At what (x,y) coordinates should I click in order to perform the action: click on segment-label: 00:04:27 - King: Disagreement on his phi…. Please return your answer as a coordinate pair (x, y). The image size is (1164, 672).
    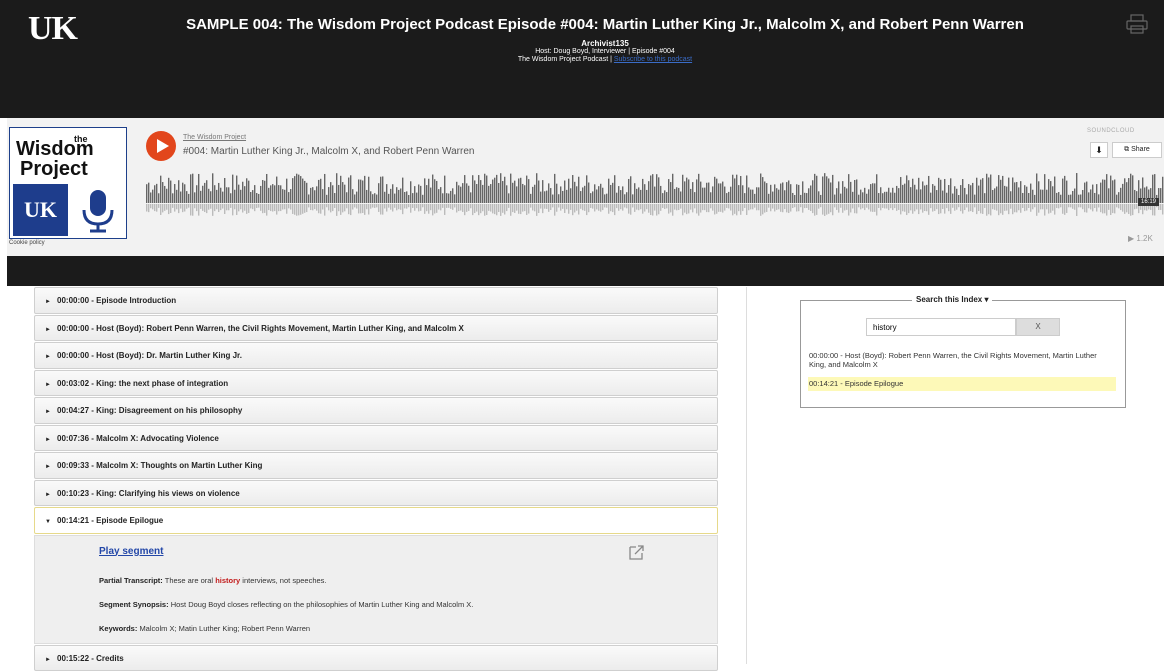
    Looking at the image, I should click on (150, 410).